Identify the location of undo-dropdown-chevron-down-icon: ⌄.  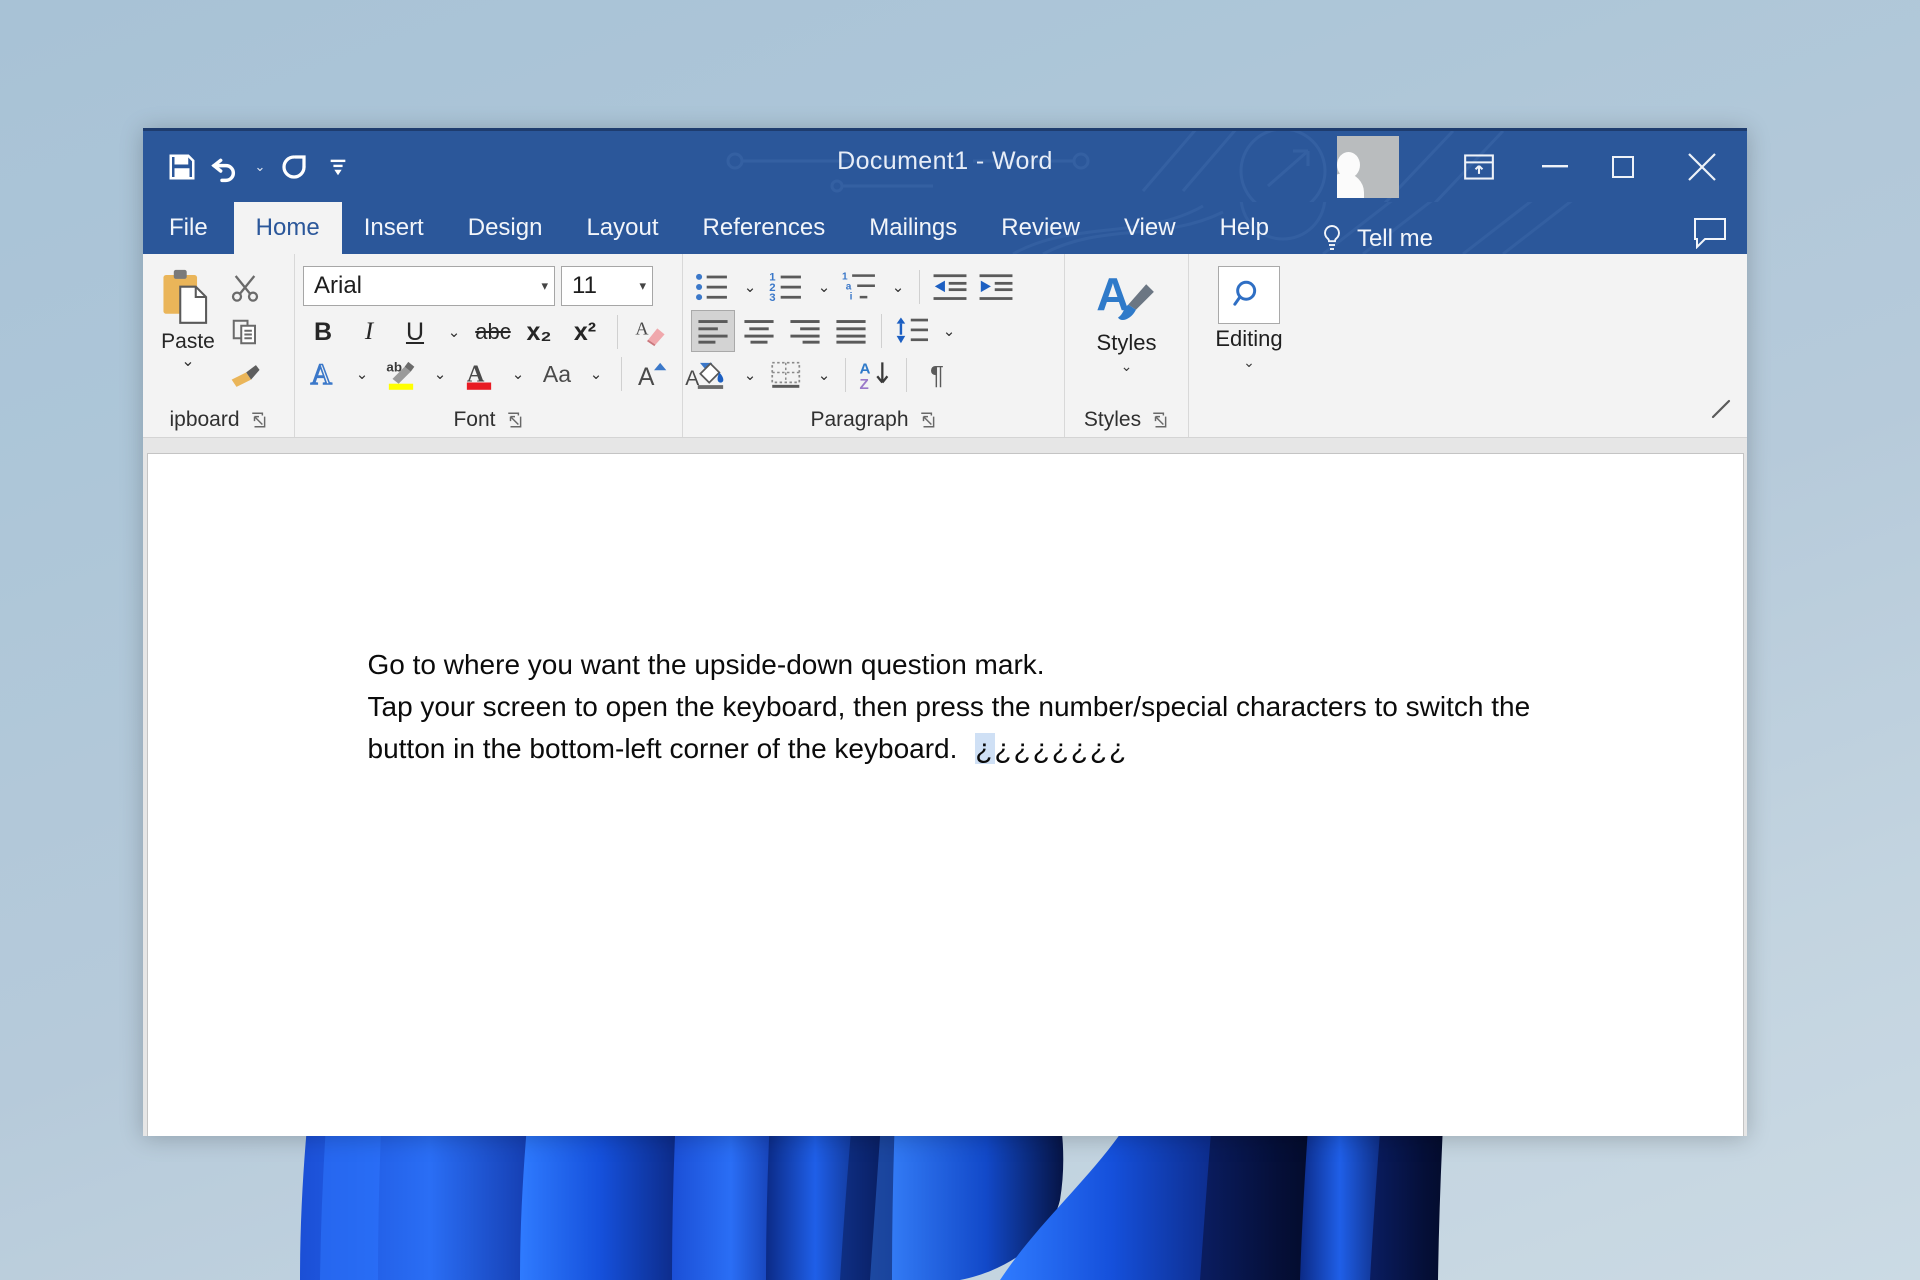
(260, 167).